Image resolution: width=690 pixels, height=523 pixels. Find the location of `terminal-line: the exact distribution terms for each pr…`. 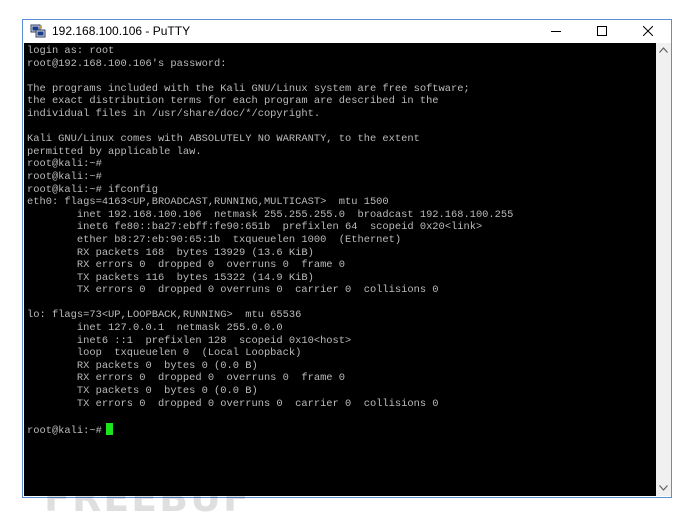

terminal-line: the exact distribution terms for each pr… is located at coordinates (270, 101).